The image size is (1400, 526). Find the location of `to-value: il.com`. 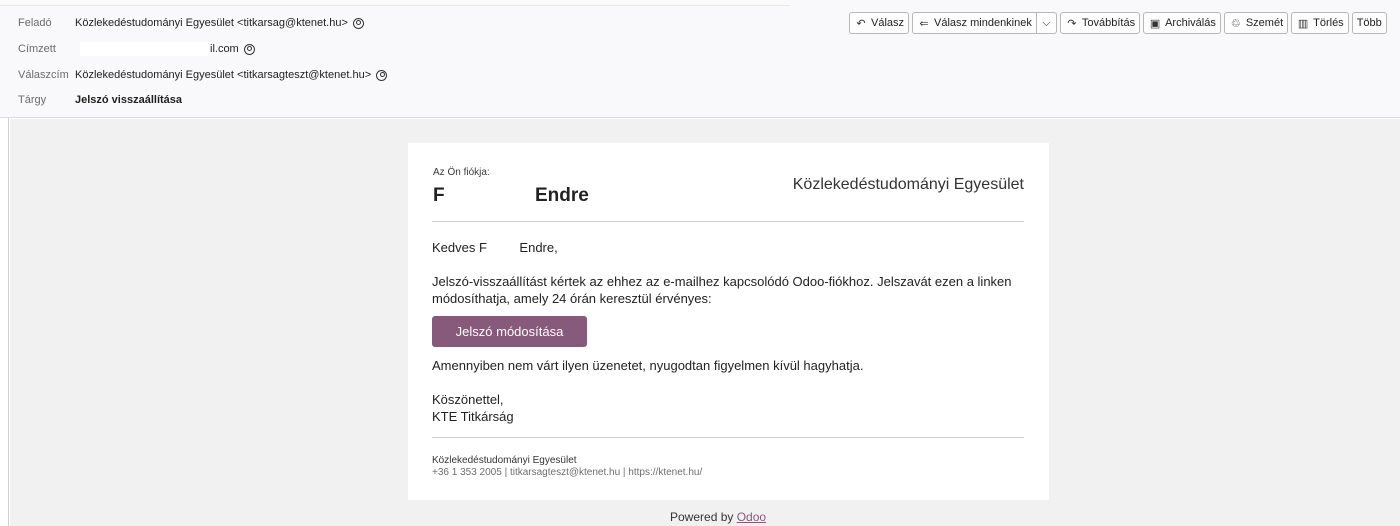

to-value: il.com is located at coordinates (167, 49).